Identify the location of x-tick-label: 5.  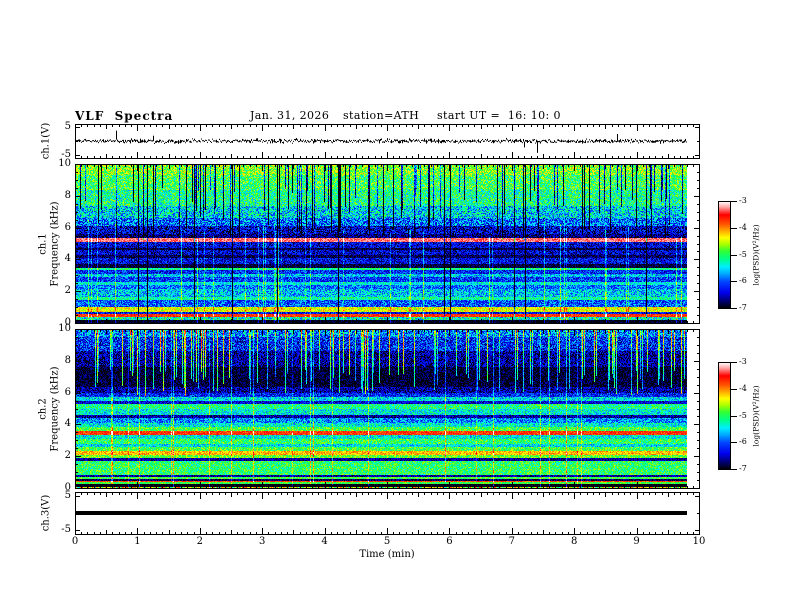
(387, 541).